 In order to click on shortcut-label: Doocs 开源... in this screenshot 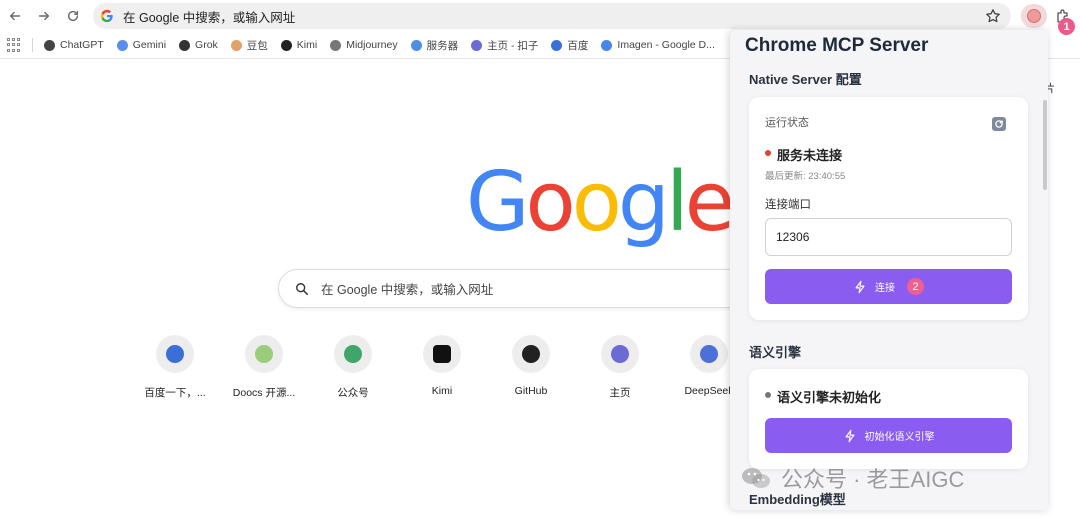, I will do `click(264, 393)`.